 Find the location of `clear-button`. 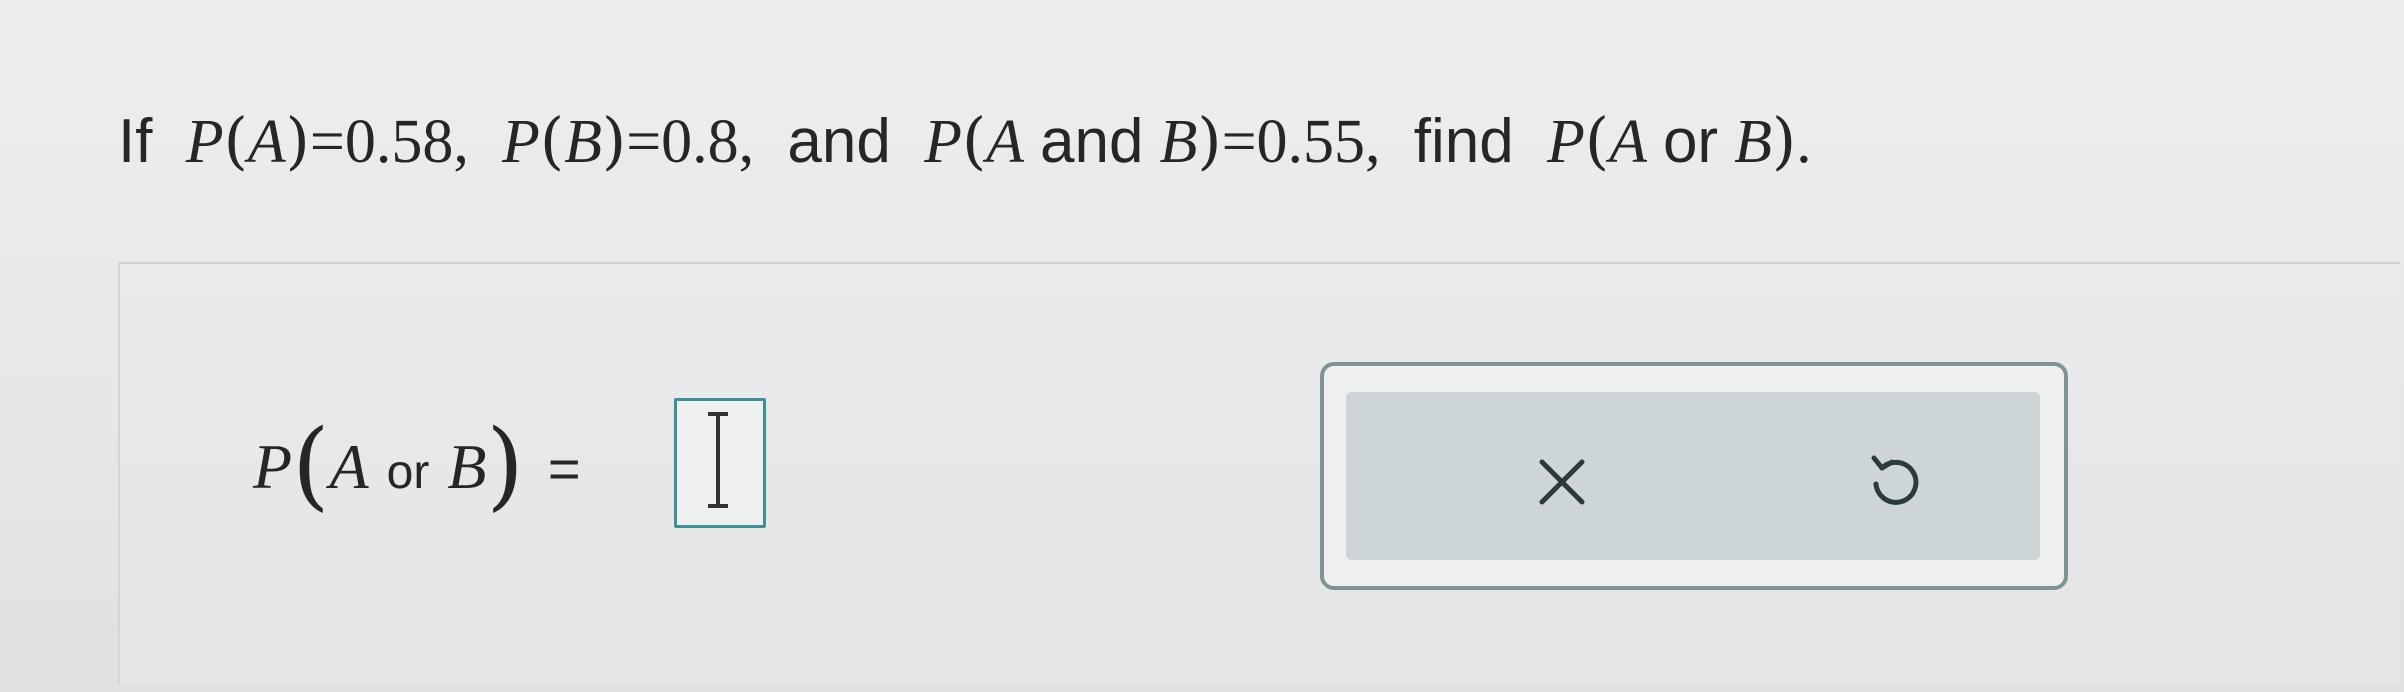

clear-button is located at coordinates (1562, 482).